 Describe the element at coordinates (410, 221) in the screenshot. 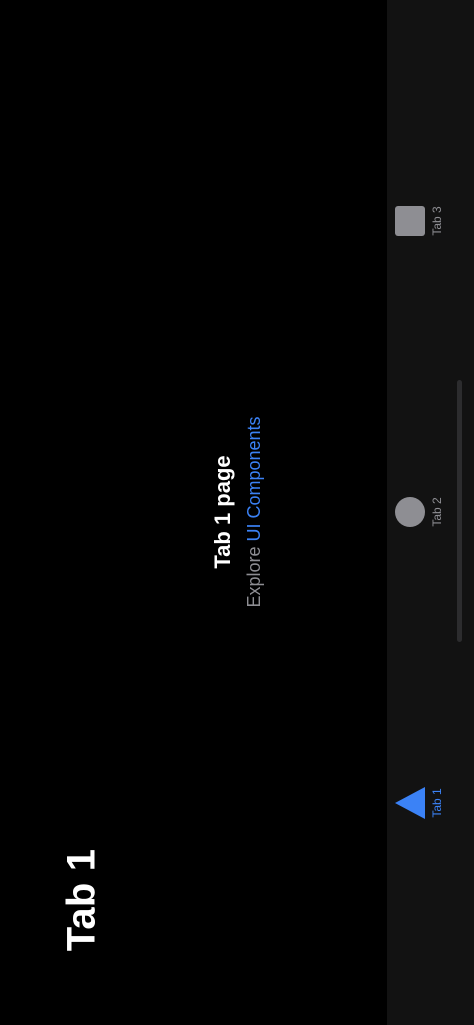

I see `square-icon` at that location.